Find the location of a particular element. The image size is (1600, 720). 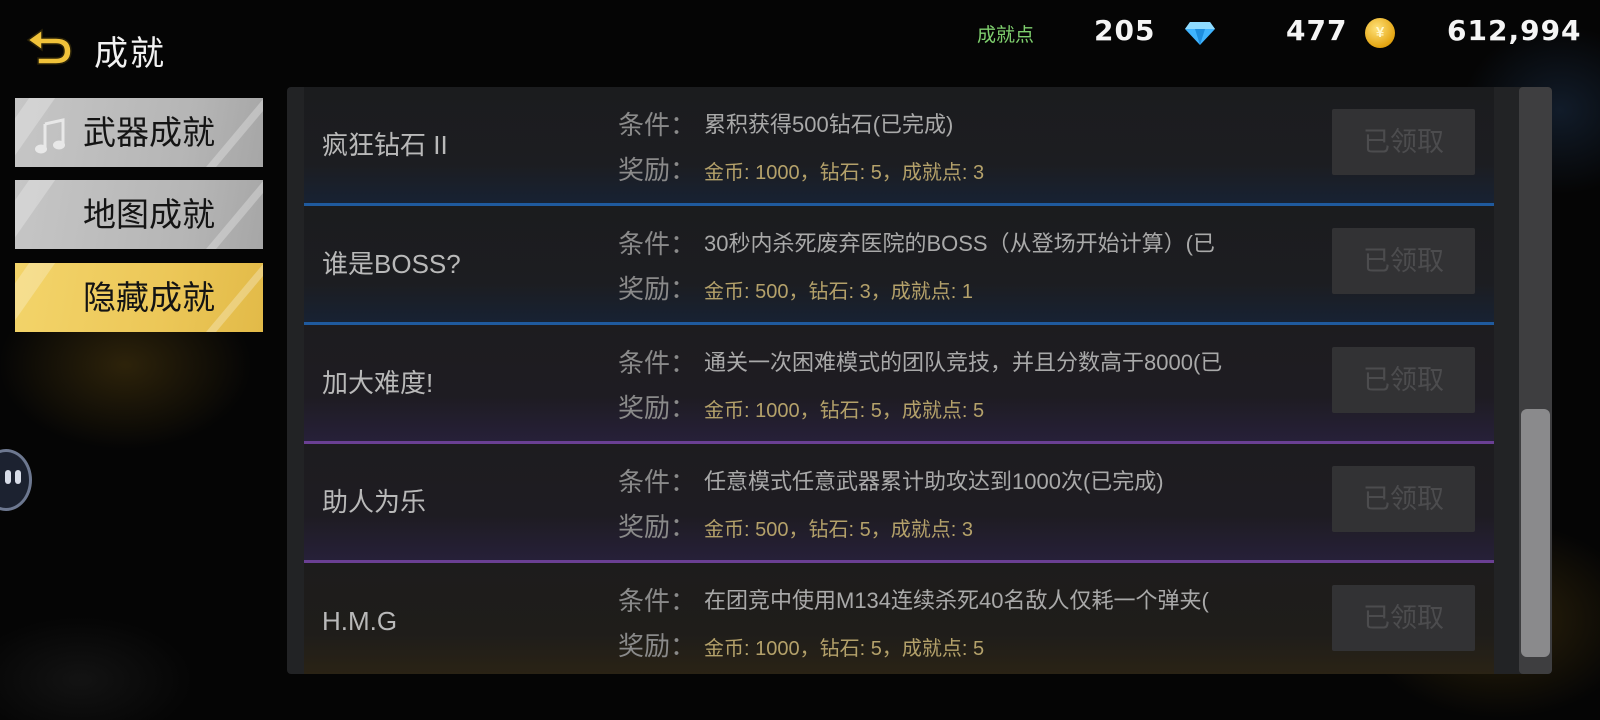

achievement-name: 助人为乐 is located at coordinates (374, 502).